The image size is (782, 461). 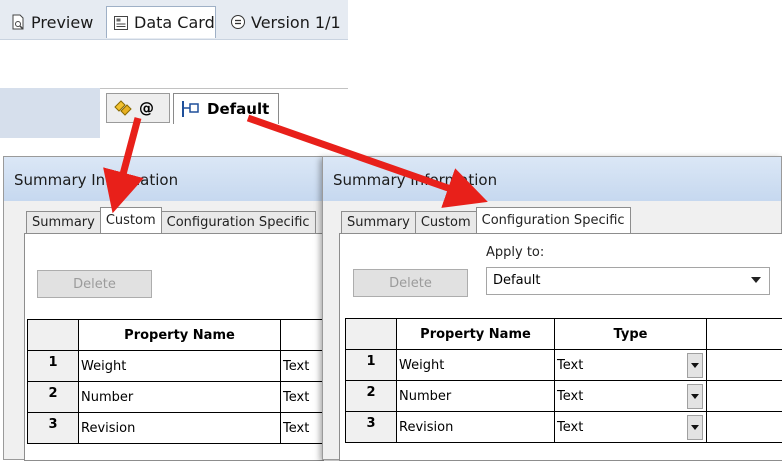 I want to click on column-header-value, so click(x=744, y=334).